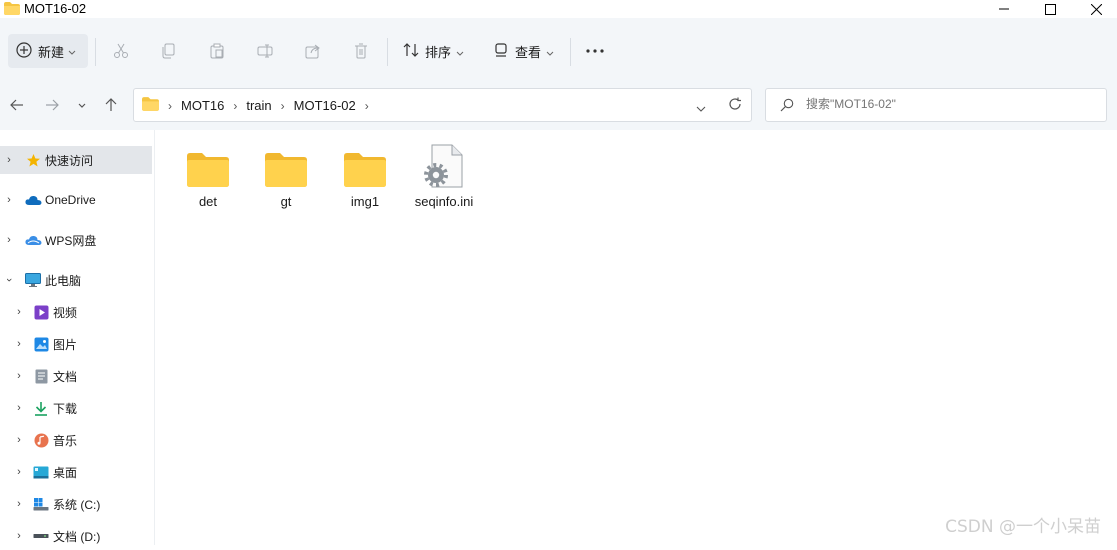 This screenshot has height=550, width=1117. I want to click on desktop-icon, so click(41, 472).